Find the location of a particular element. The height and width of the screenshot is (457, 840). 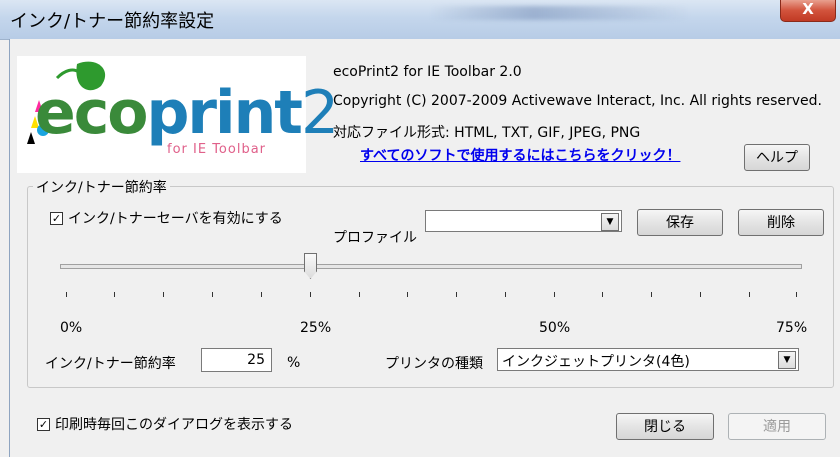

titlebar-glass is located at coordinates (560, 13).